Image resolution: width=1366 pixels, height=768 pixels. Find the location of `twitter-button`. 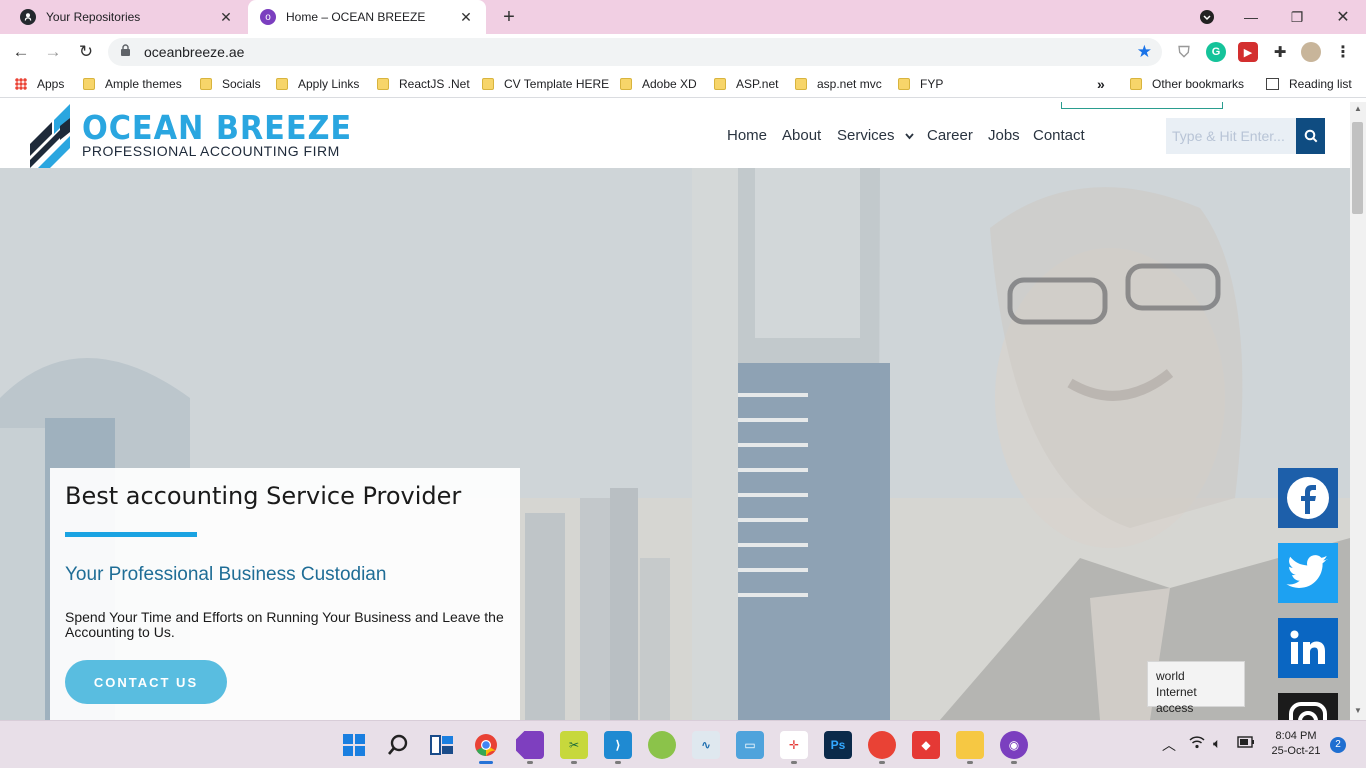

twitter-button is located at coordinates (1308, 573).